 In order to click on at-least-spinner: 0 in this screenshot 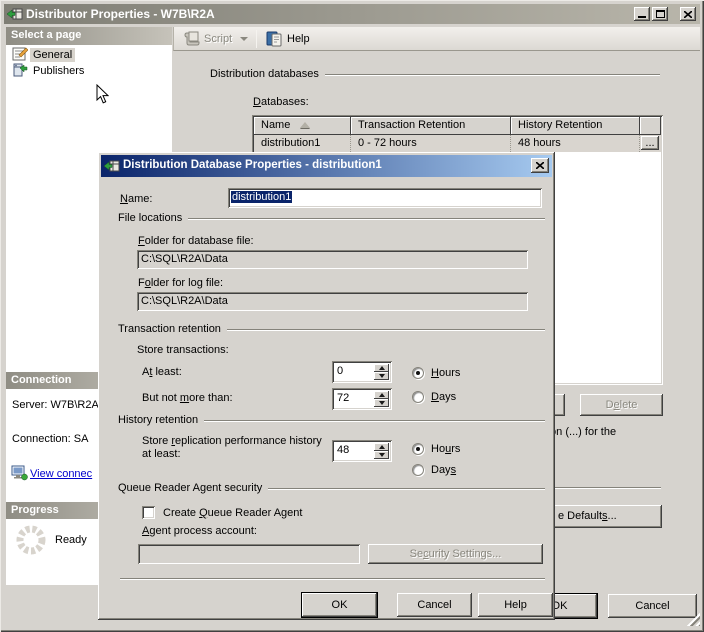, I will do `click(362, 372)`.